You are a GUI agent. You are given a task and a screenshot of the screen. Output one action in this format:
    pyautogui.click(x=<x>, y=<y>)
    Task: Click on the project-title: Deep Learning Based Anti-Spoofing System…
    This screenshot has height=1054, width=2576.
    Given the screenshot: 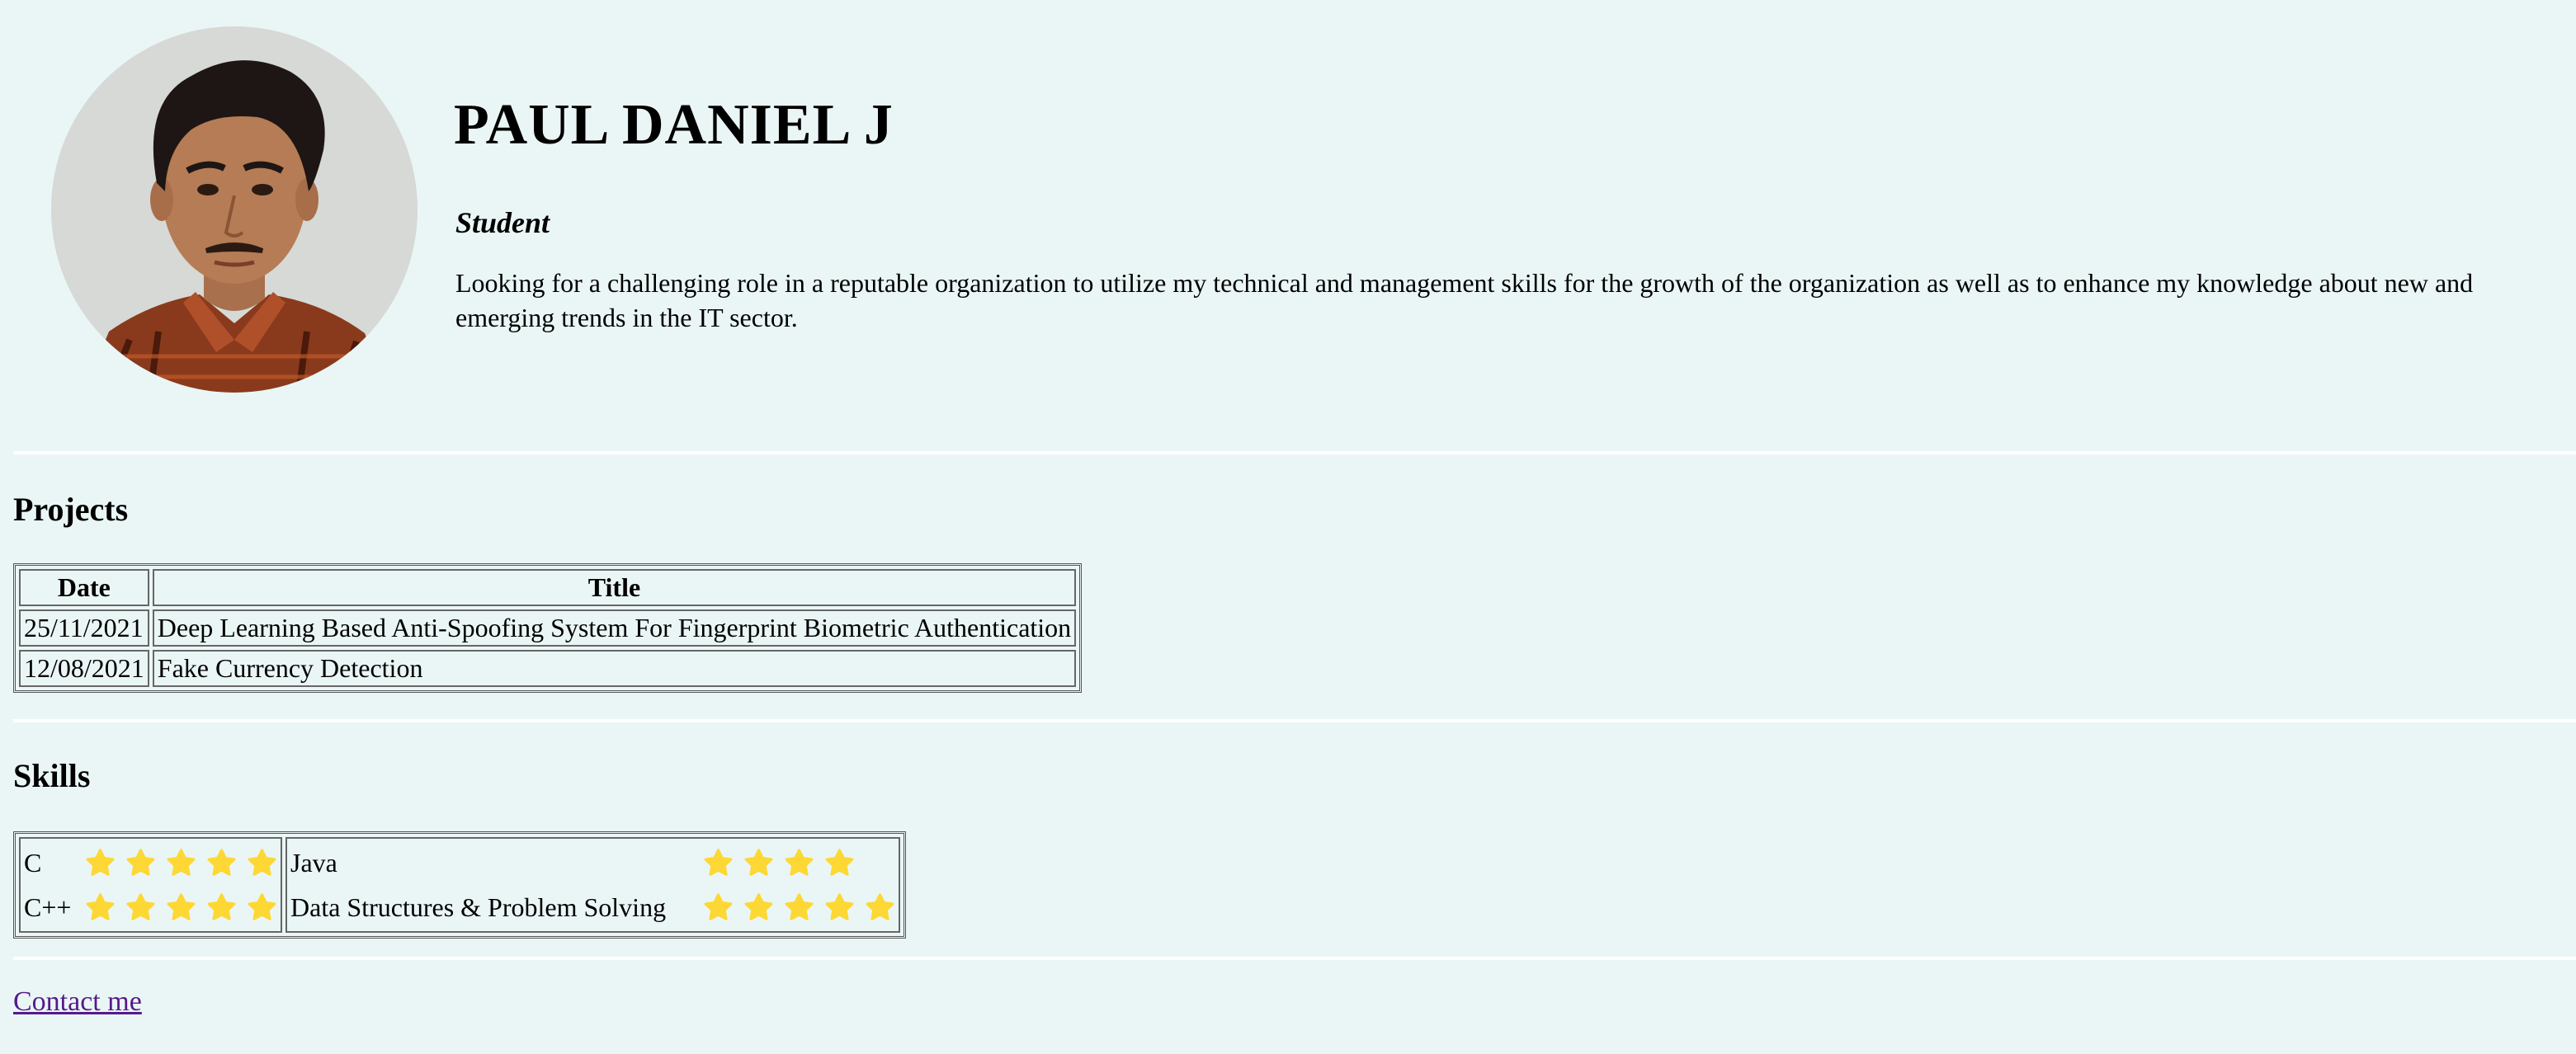 What is the action you would take?
    pyautogui.click(x=614, y=628)
    